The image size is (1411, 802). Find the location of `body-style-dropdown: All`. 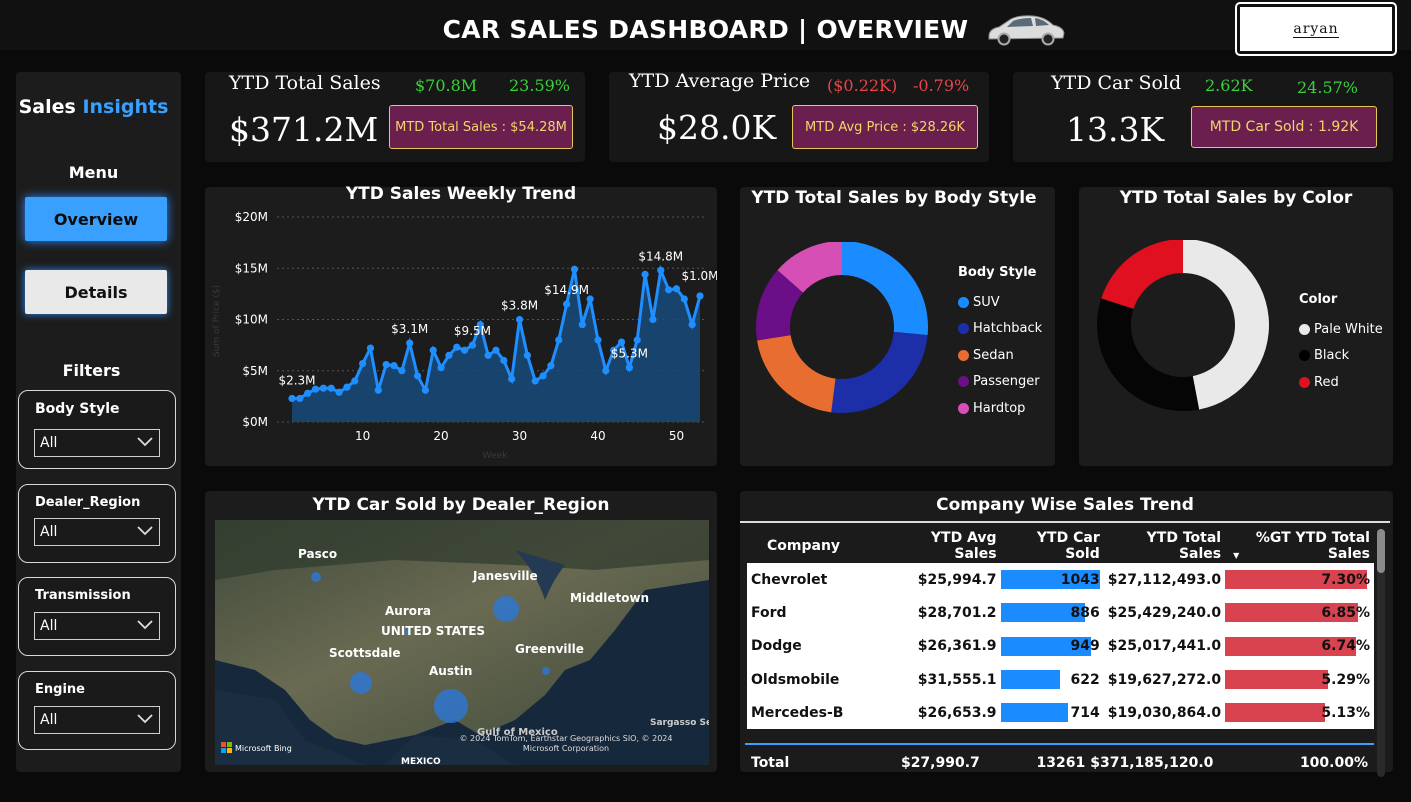

body-style-dropdown: All is located at coordinates (97, 443).